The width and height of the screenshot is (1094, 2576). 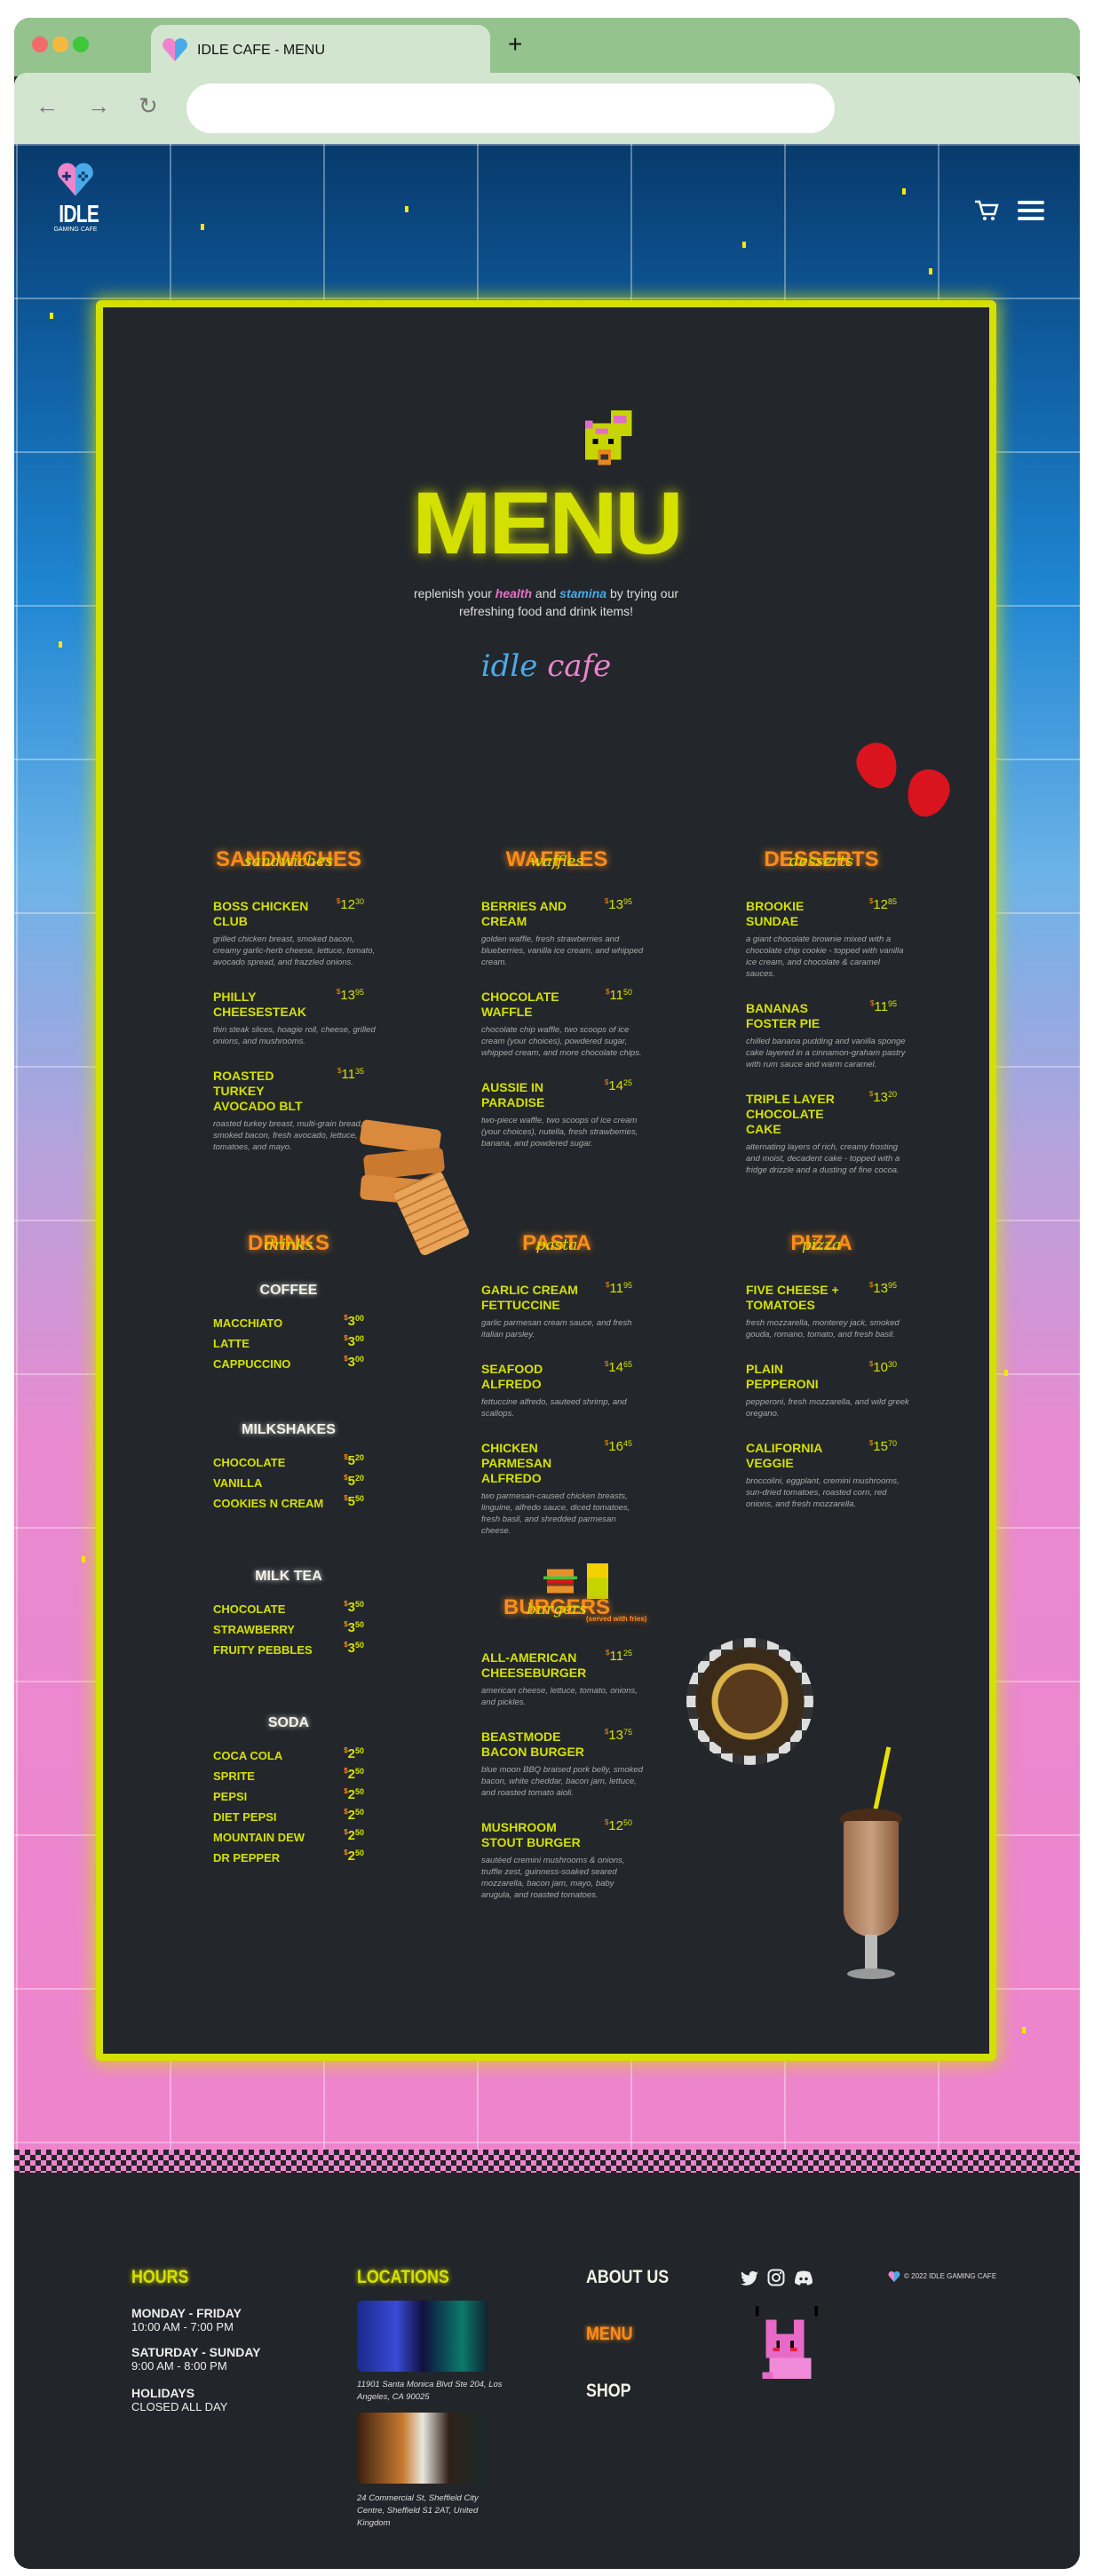 I want to click on item-price: $1135, so click(x=350, y=1074).